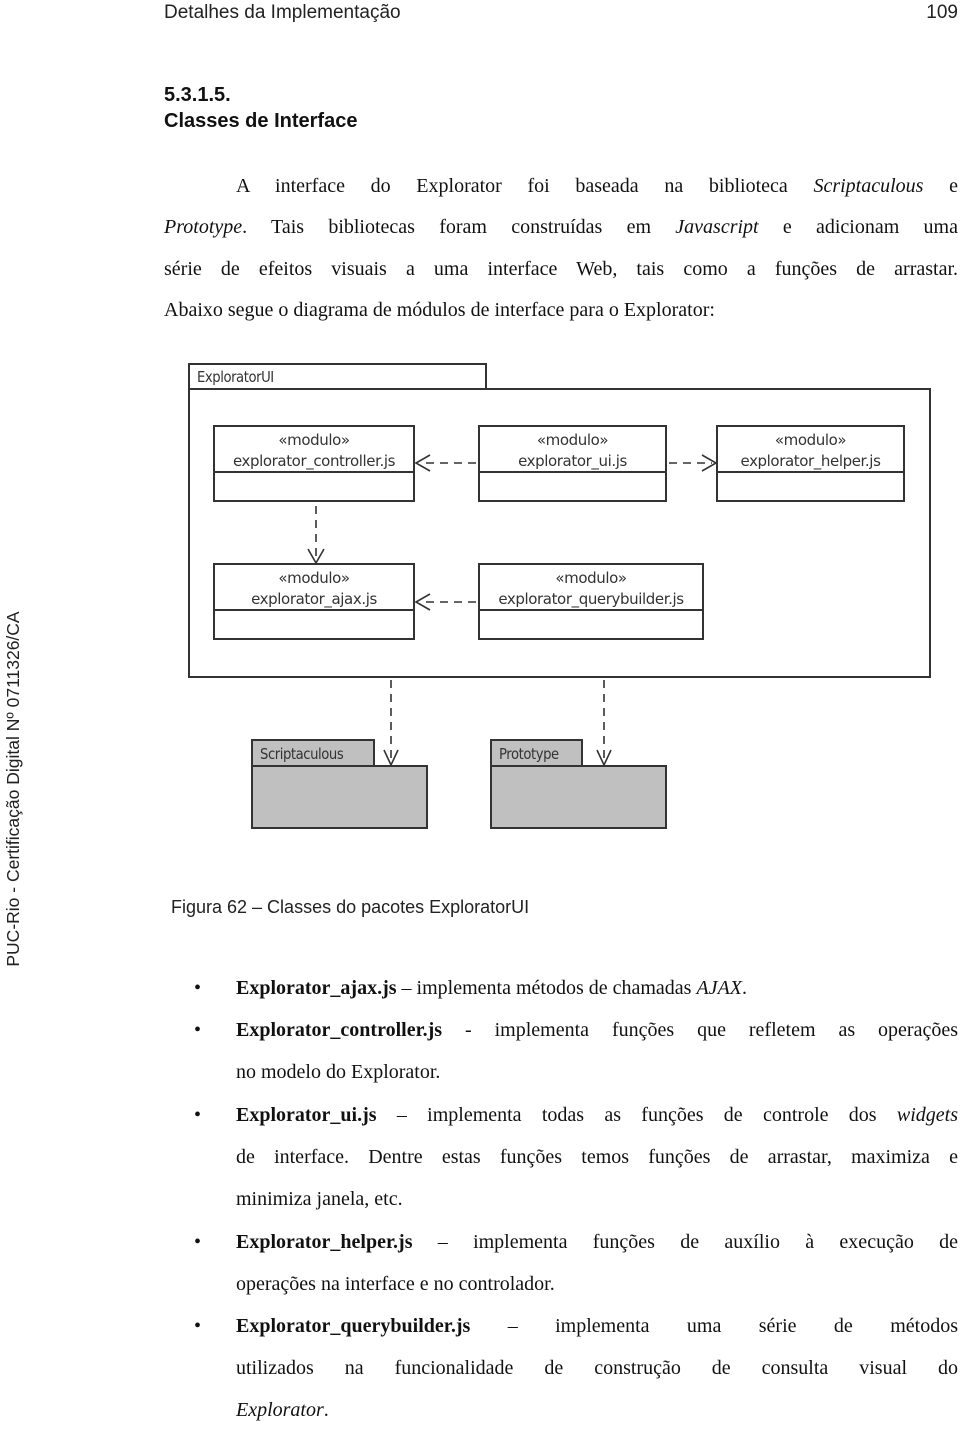  I want to click on module-box-helper, so click(810, 463).